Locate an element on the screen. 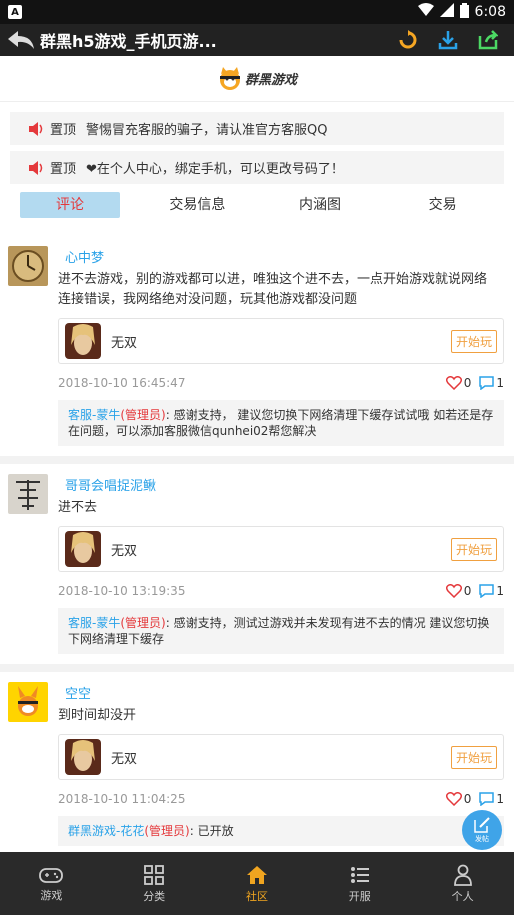 This screenshot has height=915, width=514. app-notification-icon: A is located at coordinates (15, 12).